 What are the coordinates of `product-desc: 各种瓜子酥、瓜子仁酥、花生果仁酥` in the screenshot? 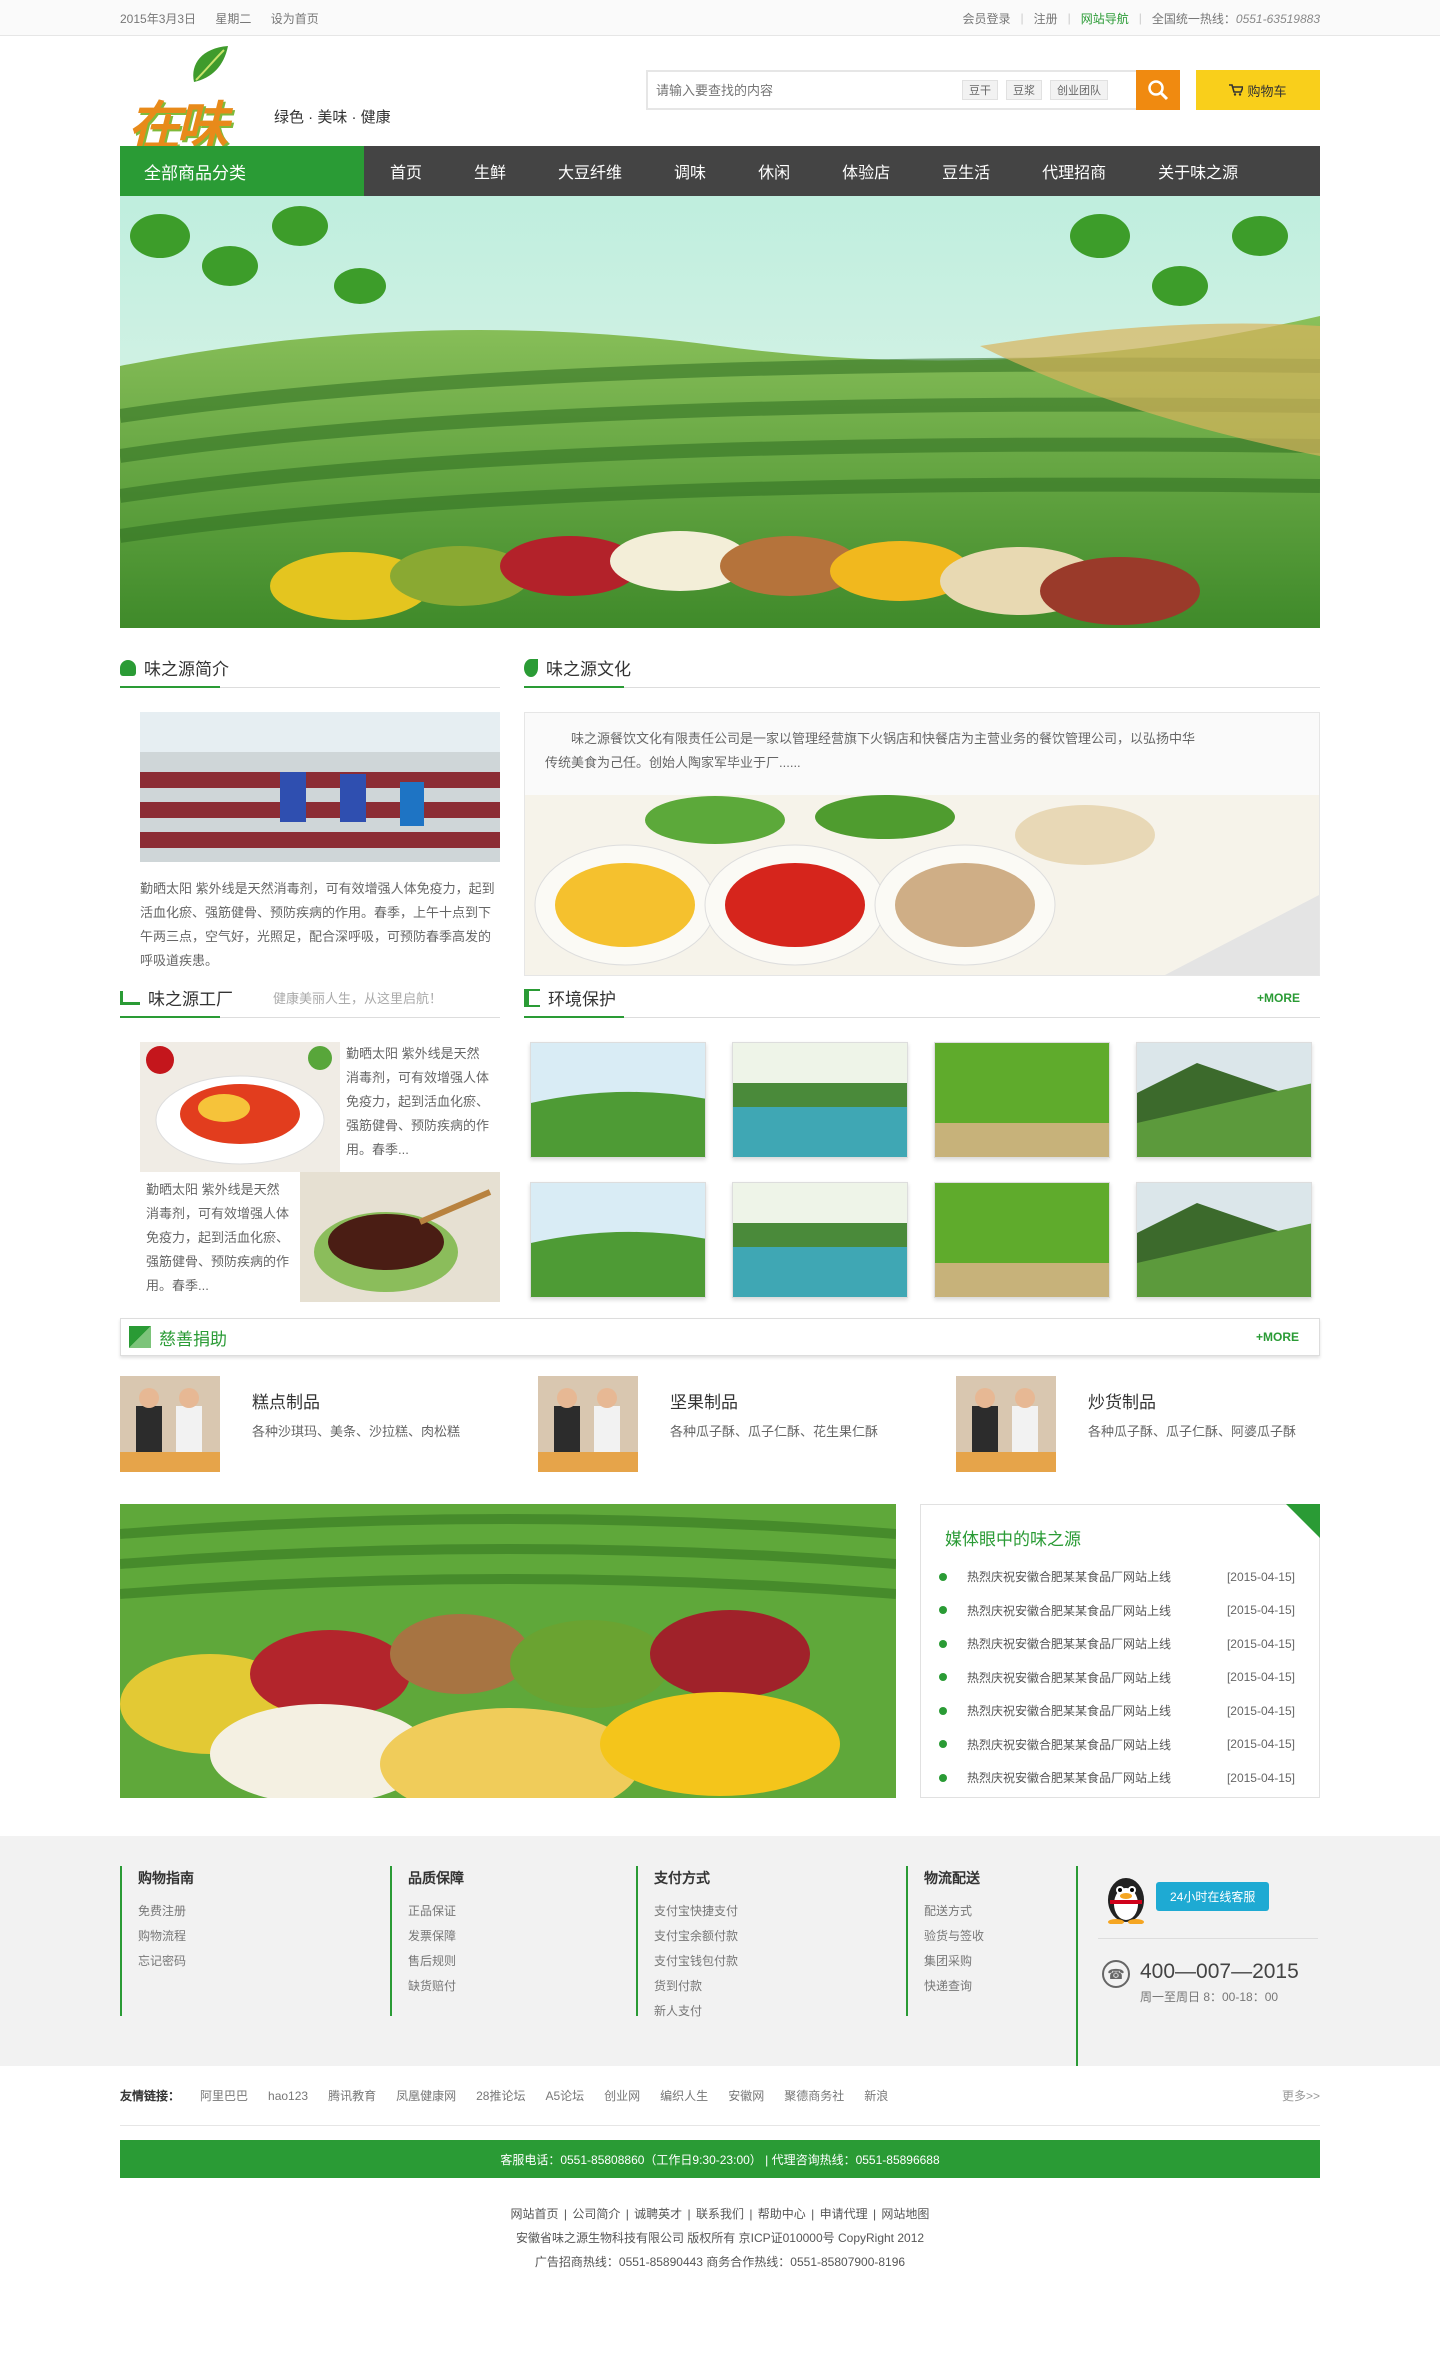 It's located at (774, 1431).